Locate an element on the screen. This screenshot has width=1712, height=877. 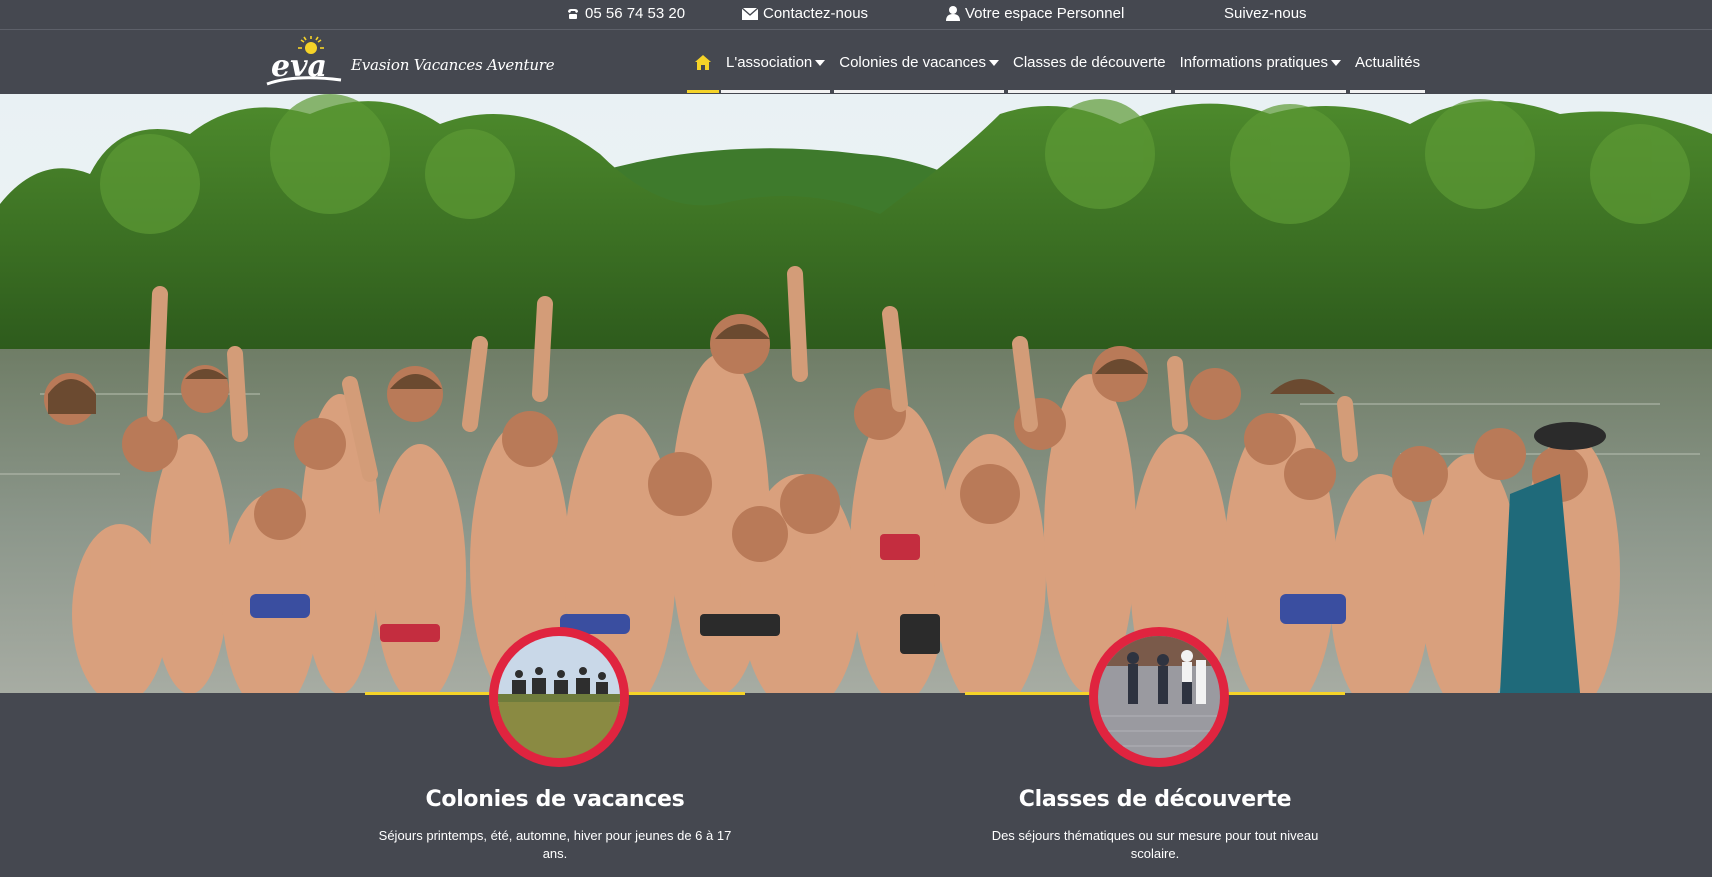
follow-us-link: Suivez-nous is located at coordinates (1265, 13).